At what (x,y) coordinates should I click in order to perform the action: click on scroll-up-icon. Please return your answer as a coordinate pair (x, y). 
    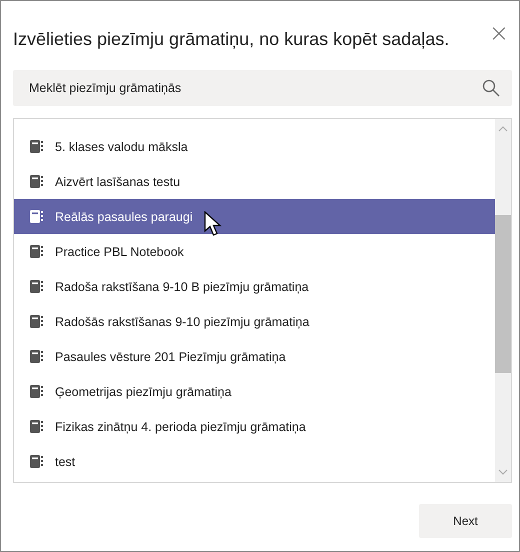
    Looking at the image, I should click on (503, 129).